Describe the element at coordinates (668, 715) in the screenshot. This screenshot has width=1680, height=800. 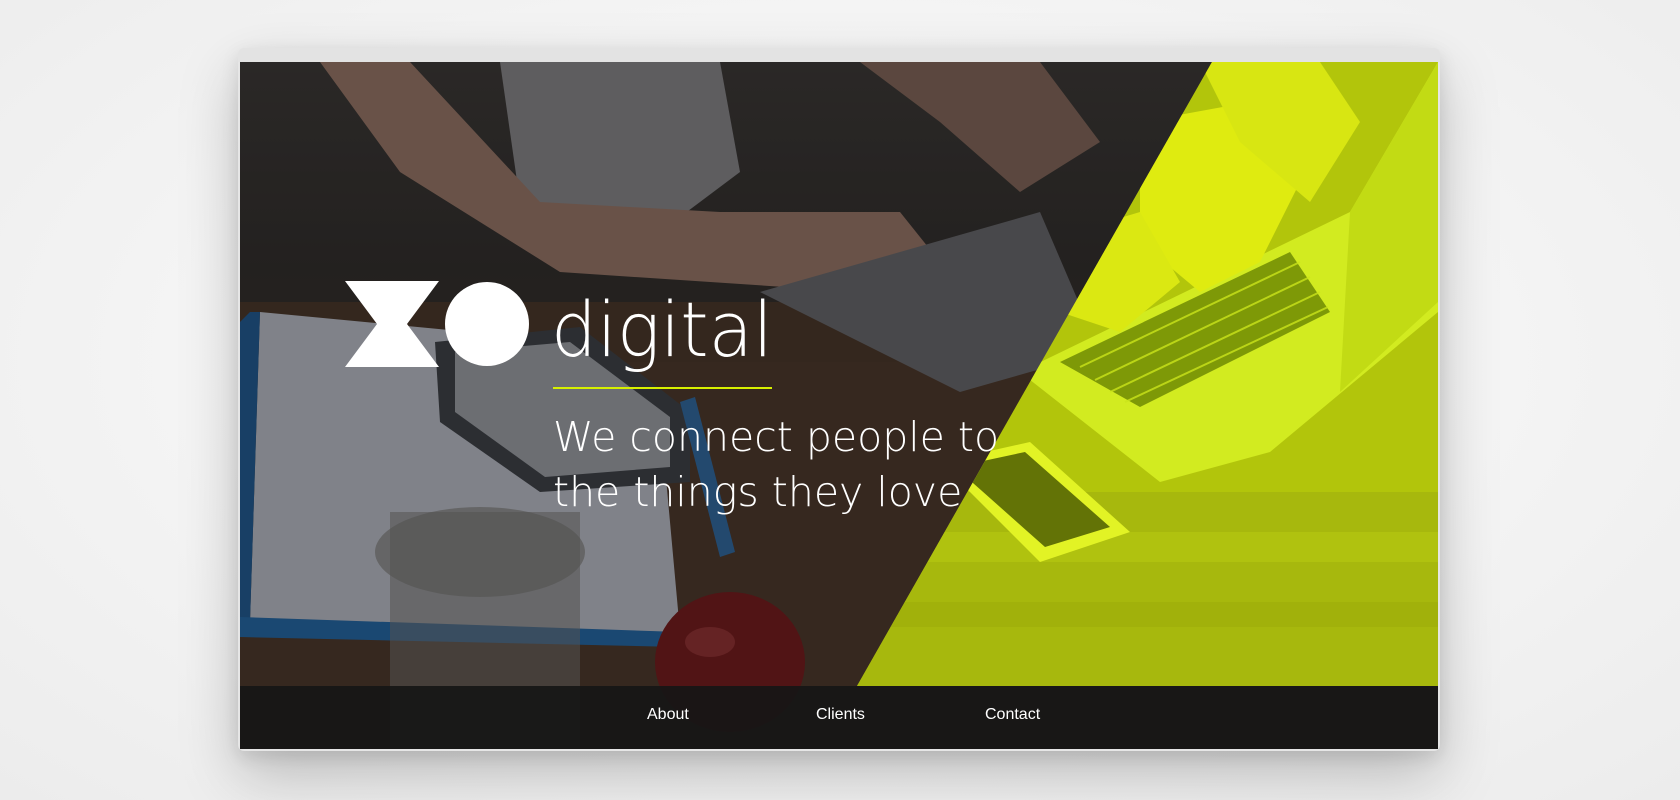
I see `nav-link-about: About` at that location.